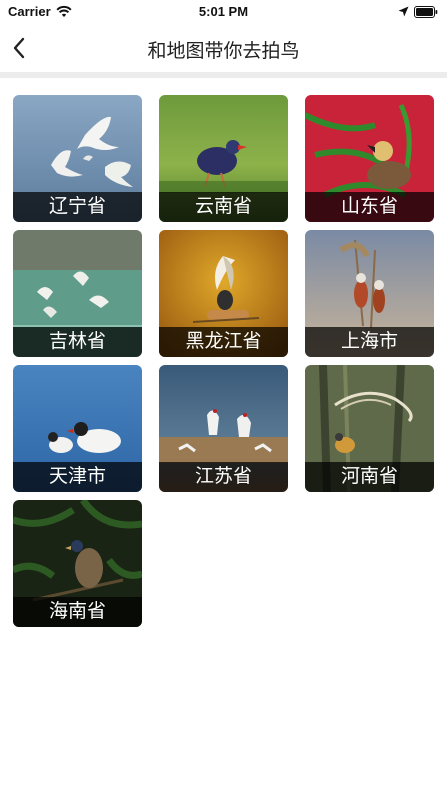  I want to click on province-tile-shandong: 山东省, so click(369, 158).